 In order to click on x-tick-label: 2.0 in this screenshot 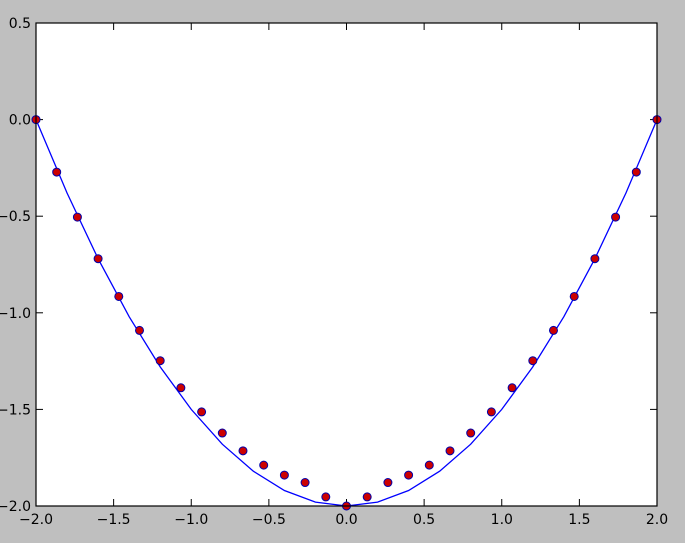, I will do `click(657, 520)`.